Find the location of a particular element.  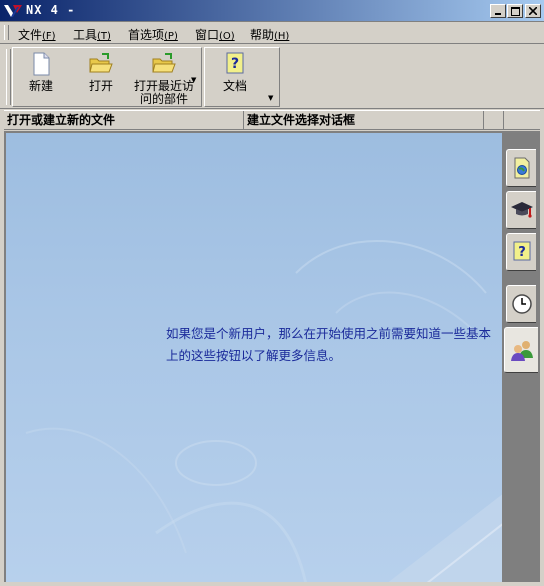

resource-tab-help: ? is located at coordinates (521, 252).